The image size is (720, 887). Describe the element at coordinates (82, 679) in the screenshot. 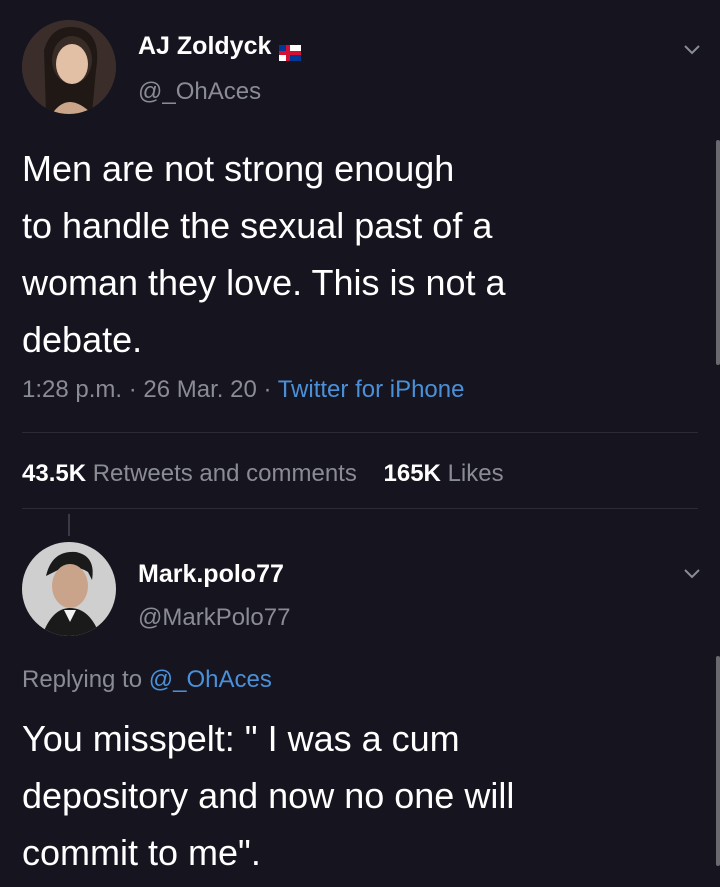

I see `replying-prefix: Replying to` at that location.